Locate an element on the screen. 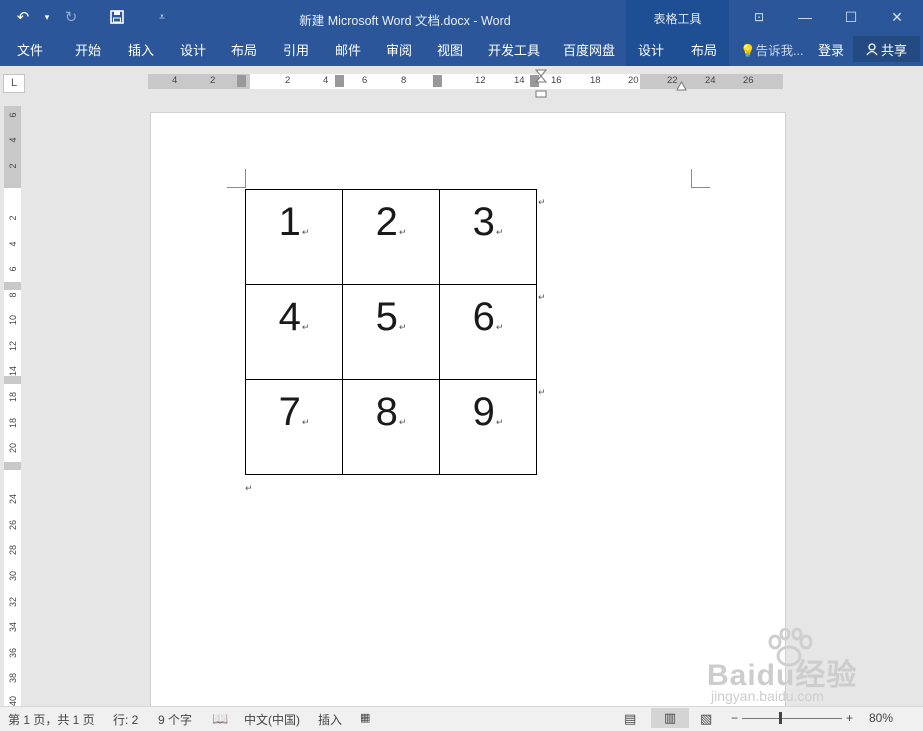 The image size is (923, 731). proofing-icon: 📖 is located at coordinates (220, 719).